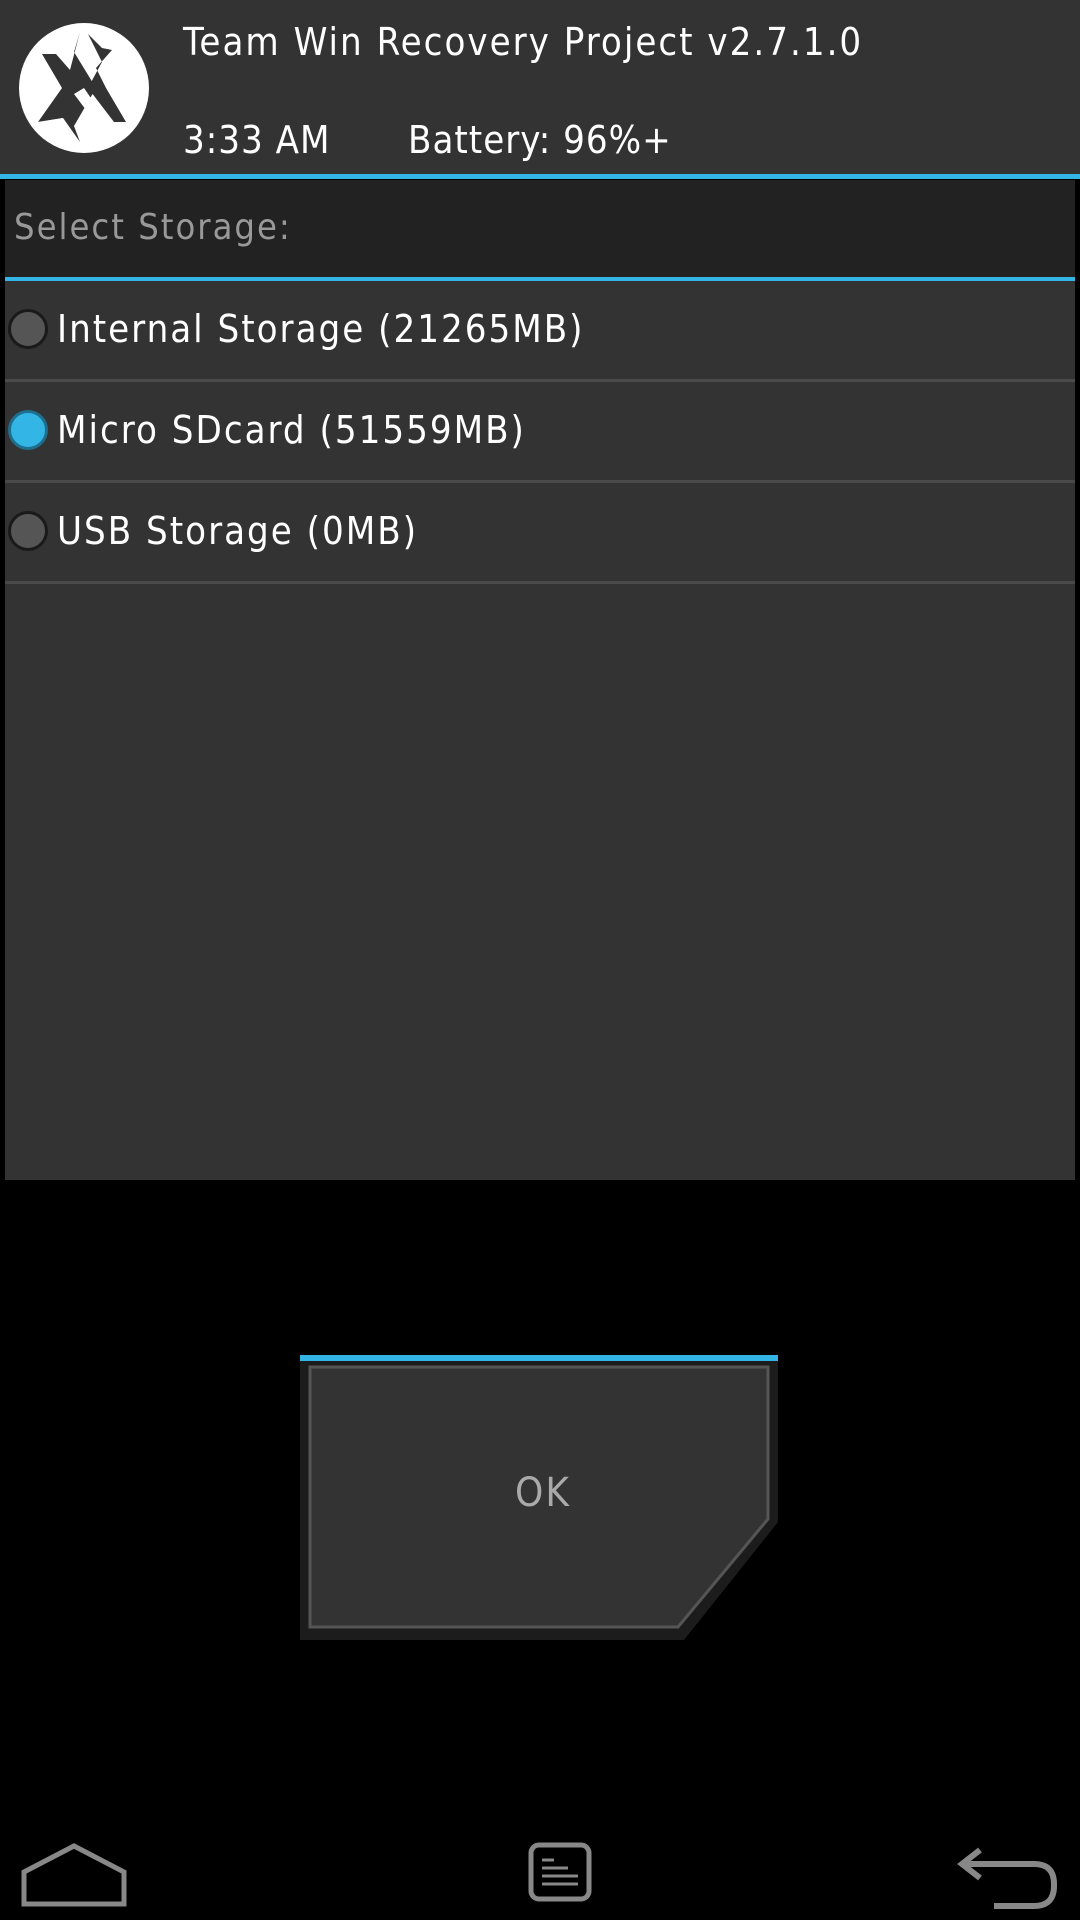  I want to click on app-title: Team Win Recovery Project v2.7.1.0, so click(523, 42).